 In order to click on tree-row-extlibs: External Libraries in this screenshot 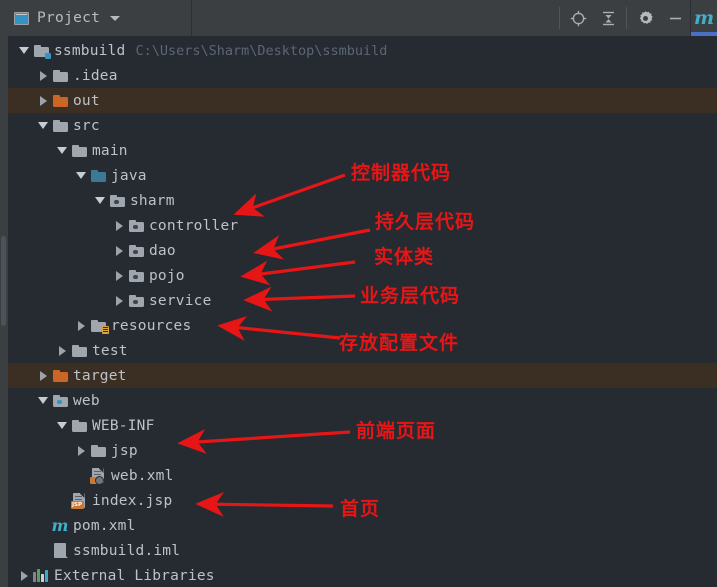, I will do `click(362, 575)`.